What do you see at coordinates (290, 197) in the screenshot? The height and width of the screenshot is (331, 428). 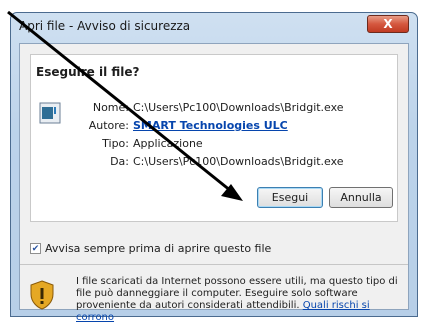 I see `run-button: Esegui` at bounding box center [290, 197].